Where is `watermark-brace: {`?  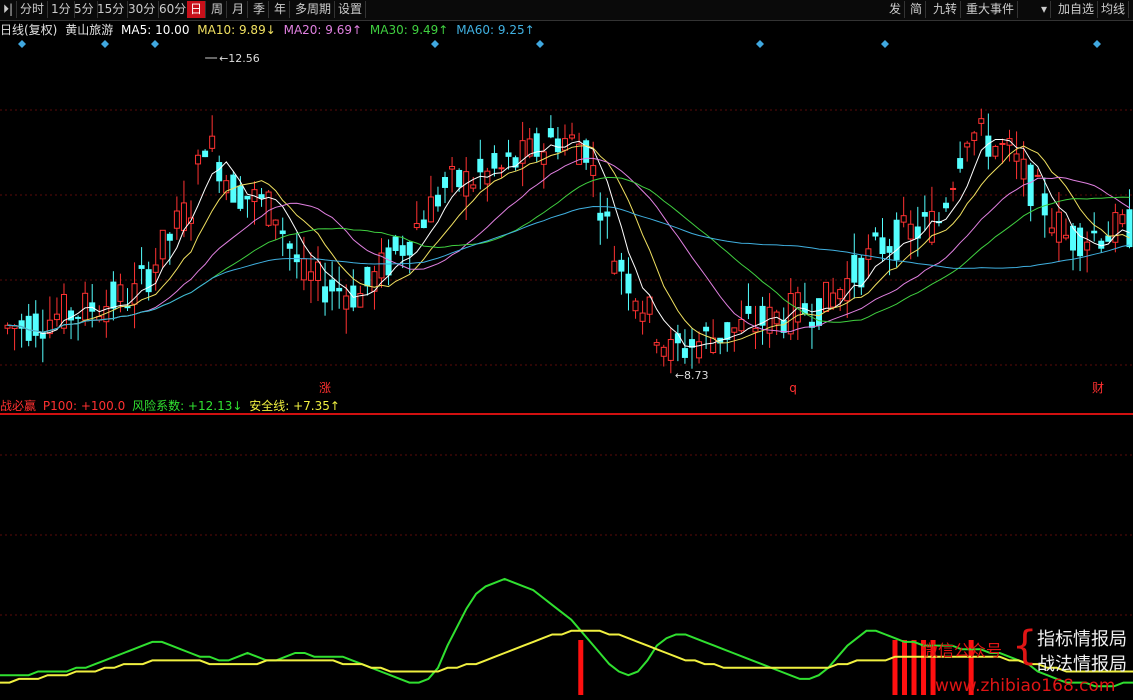
watermark-brace: { is located at coordinates (1025, 646).